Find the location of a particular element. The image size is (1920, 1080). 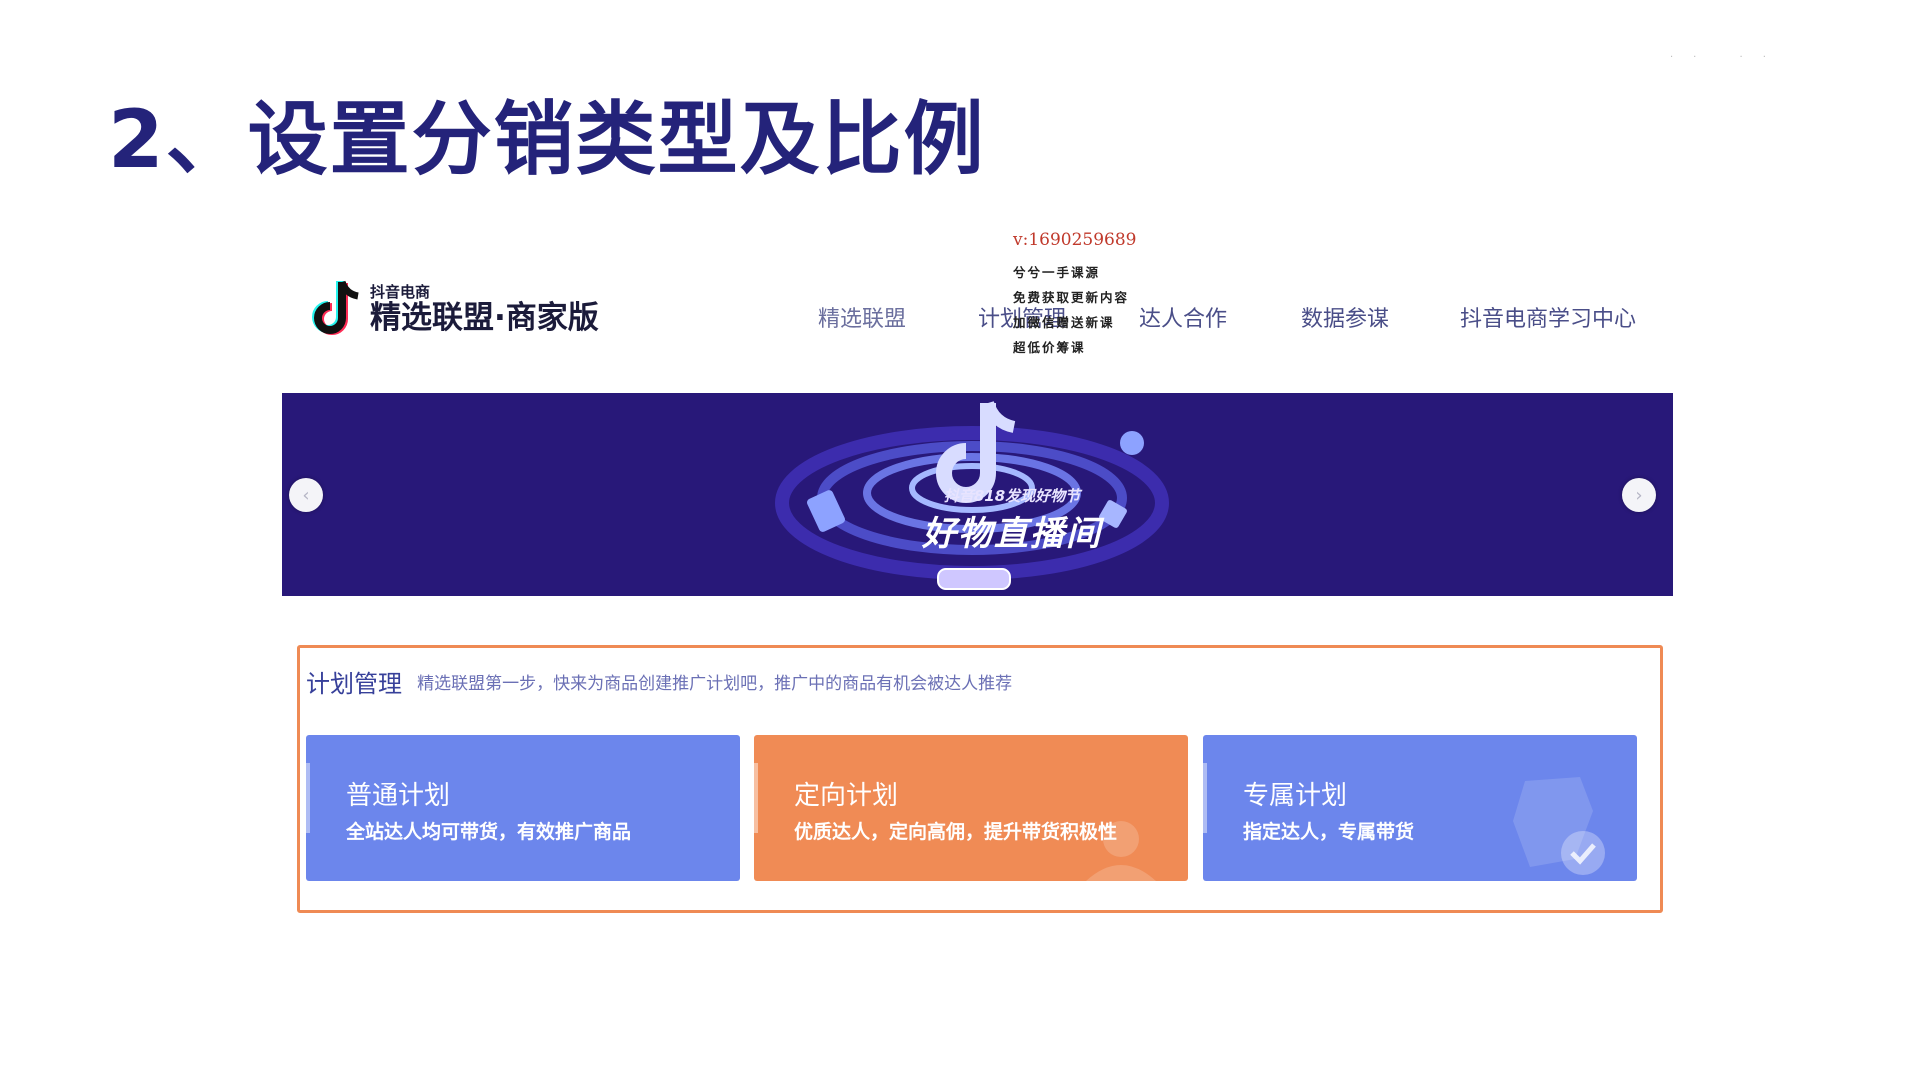

nav-jingxuan-lianmeng: 精选联盟 is located at coordinates (862, 317).